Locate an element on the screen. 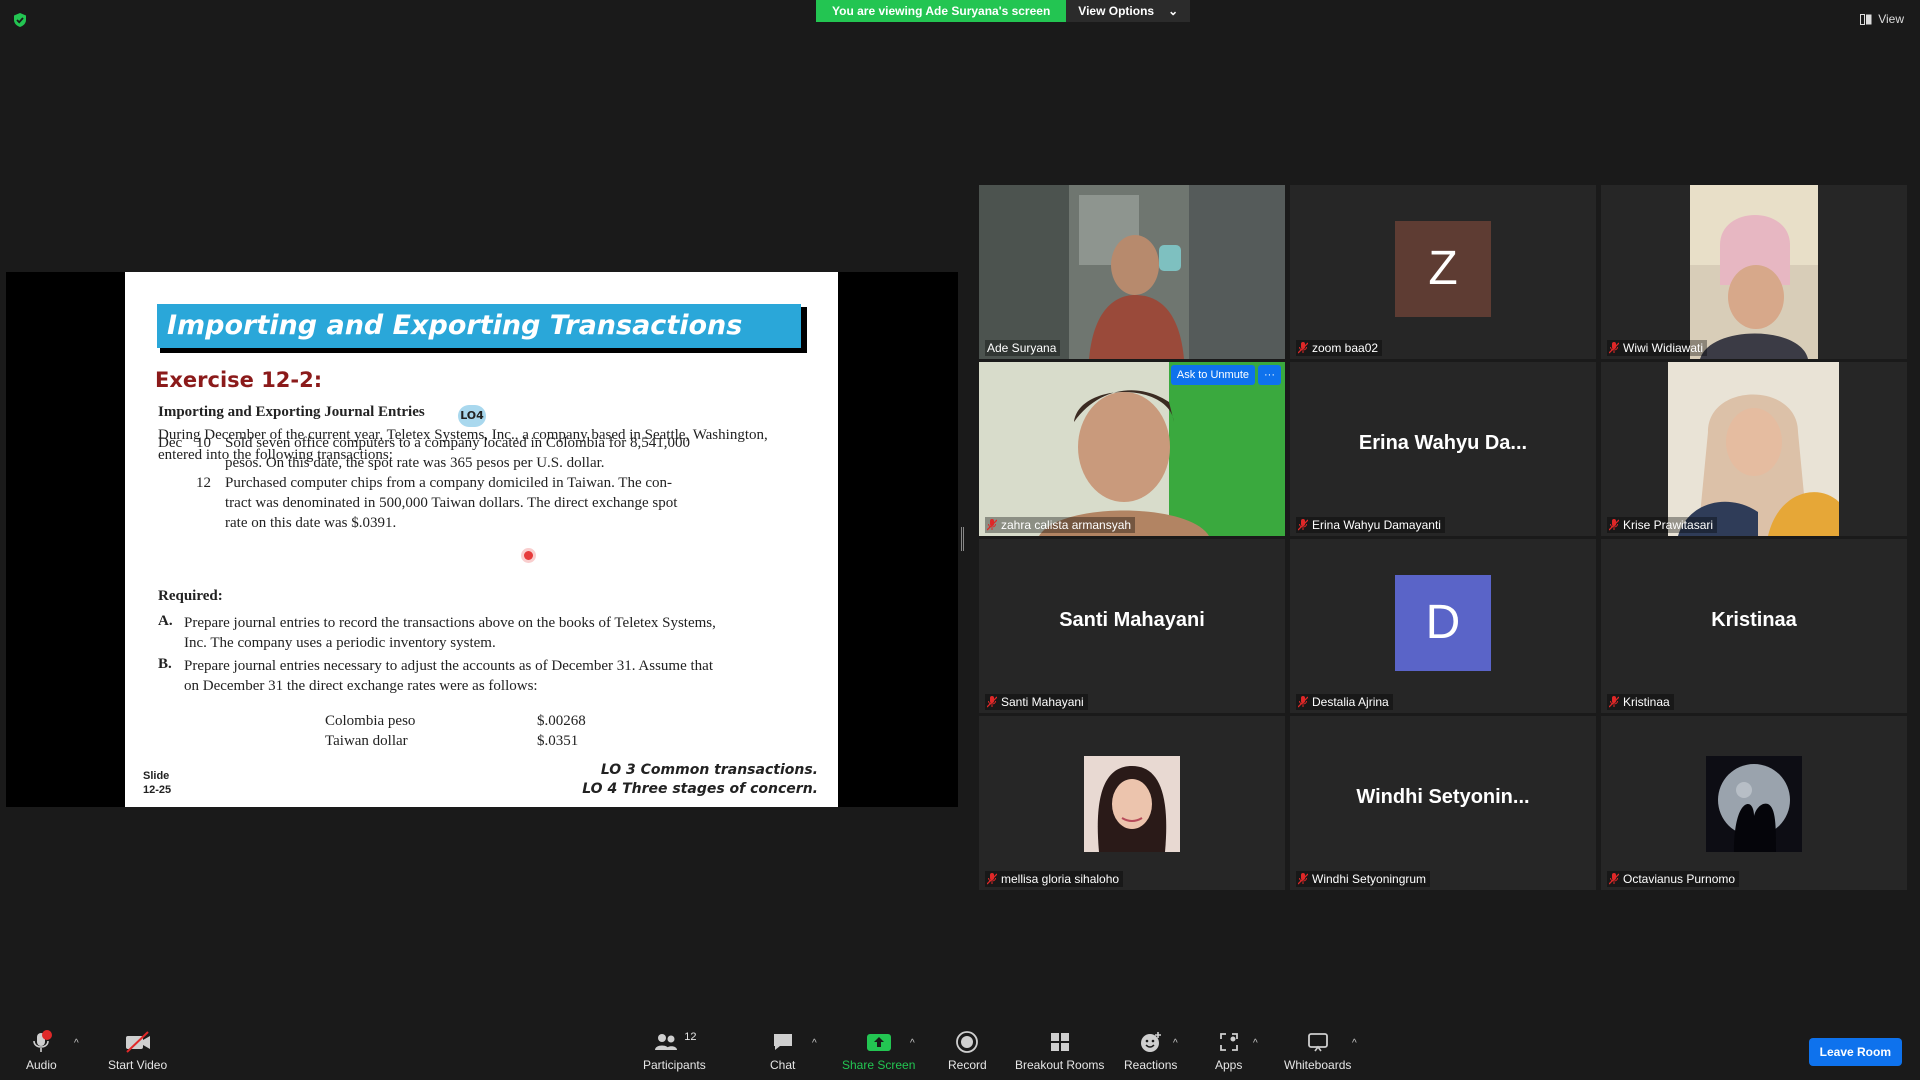  microphone-icon is located at coordinates (41, 1042).